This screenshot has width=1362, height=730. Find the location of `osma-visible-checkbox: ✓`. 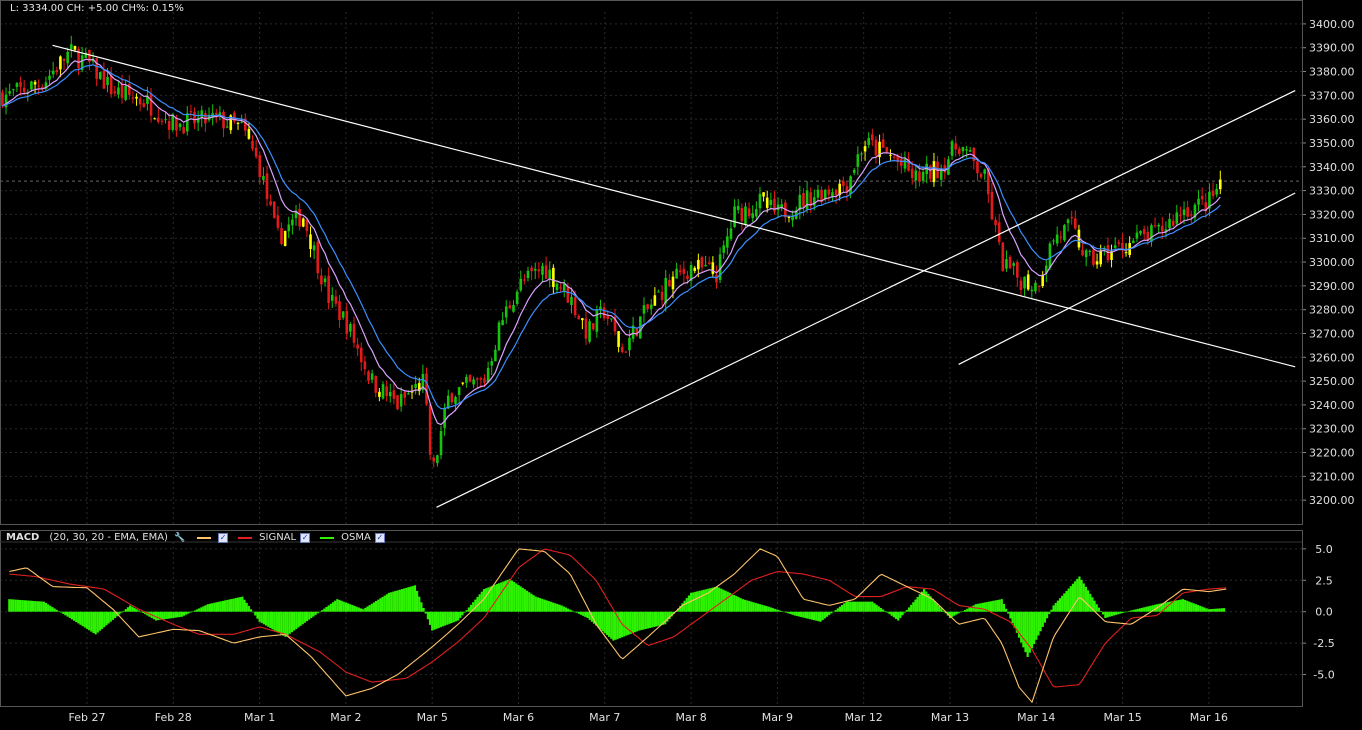

osma-visible-checkbox: ✓ is located at coordinates (379, 537).